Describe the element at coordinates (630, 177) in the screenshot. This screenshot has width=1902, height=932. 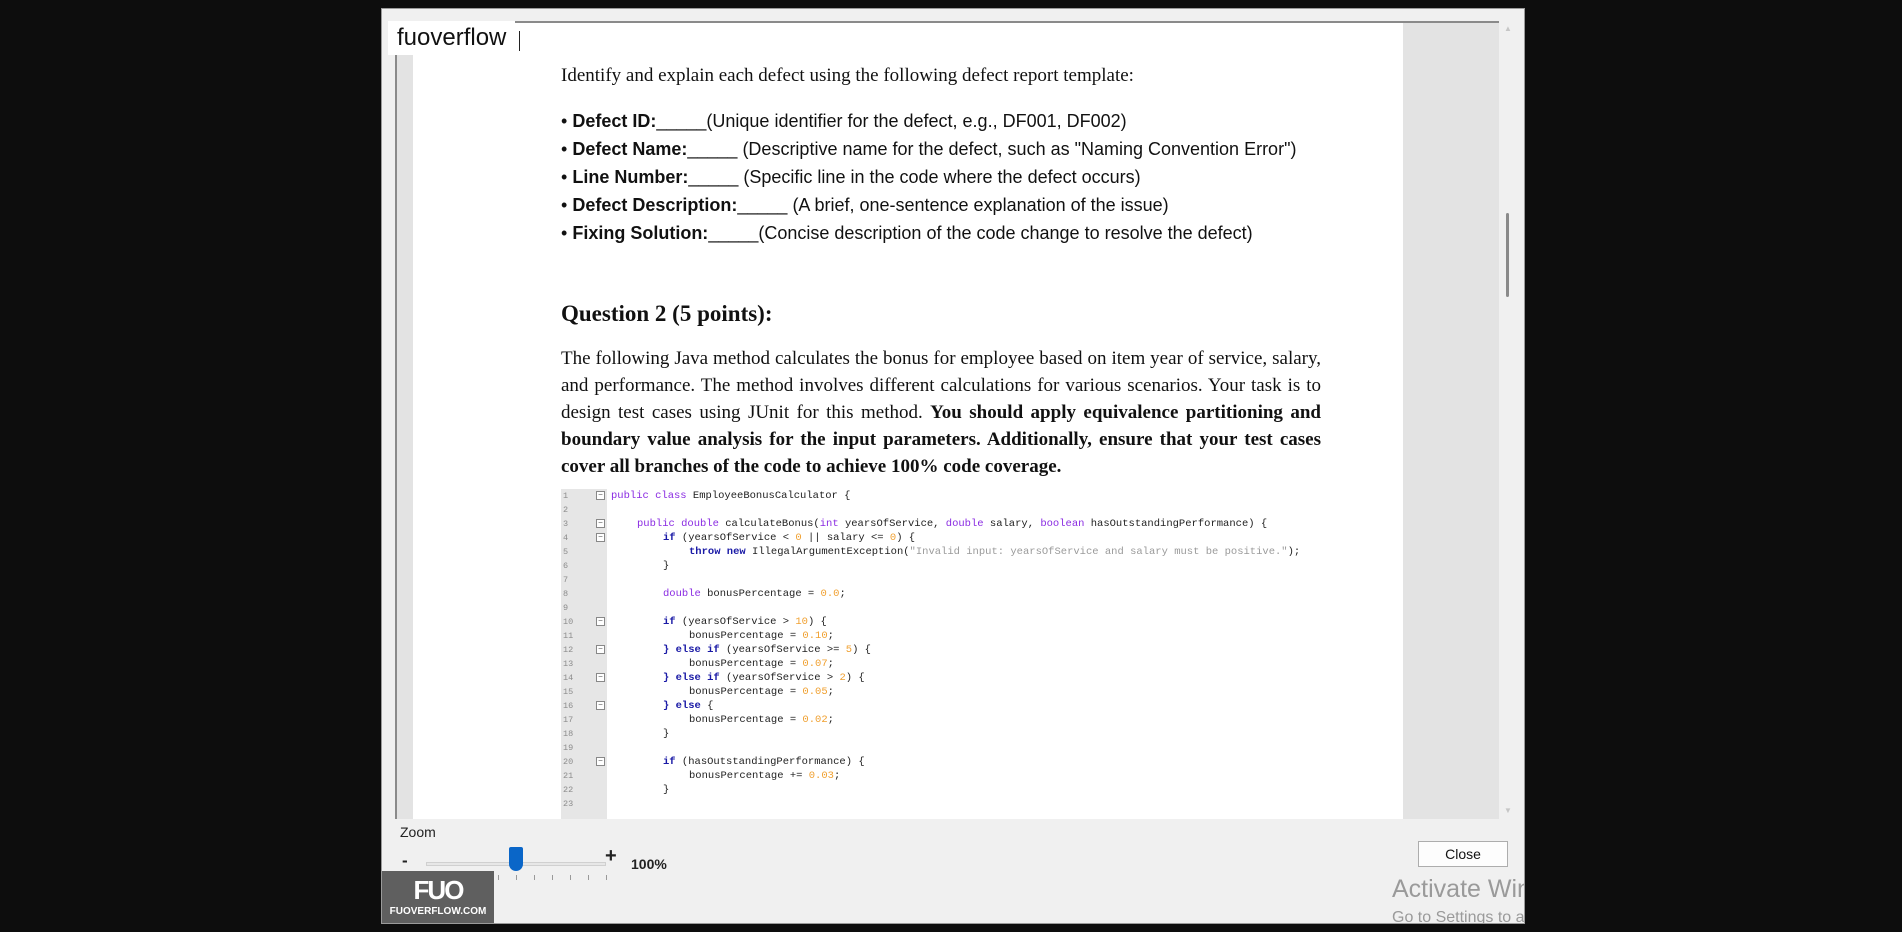
I see `field-label: Line Number:` at that location.